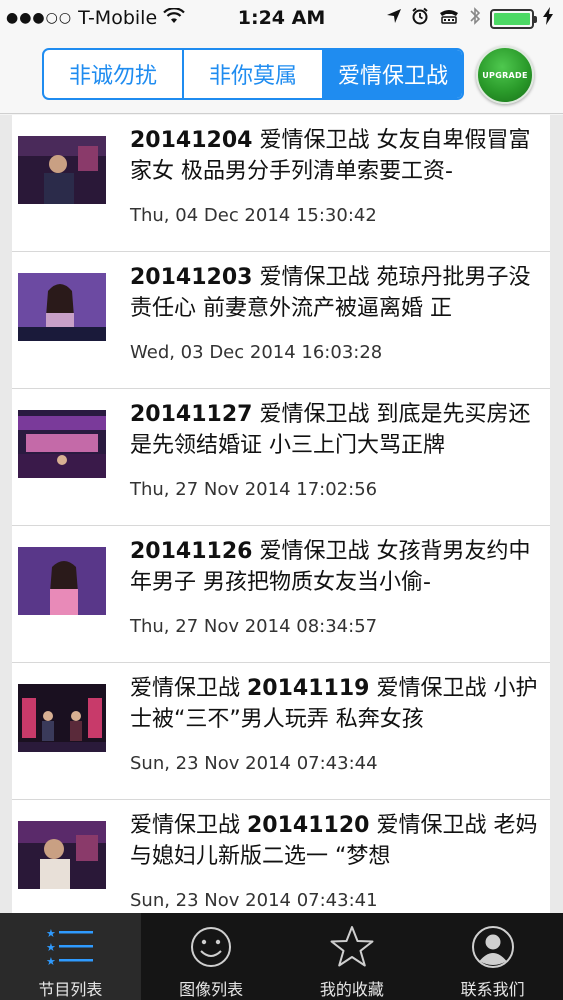  What do you see at coordinates (449, 18) in the screenshot?
I see `tty-phone-icon` at bounding box center [449, 18].